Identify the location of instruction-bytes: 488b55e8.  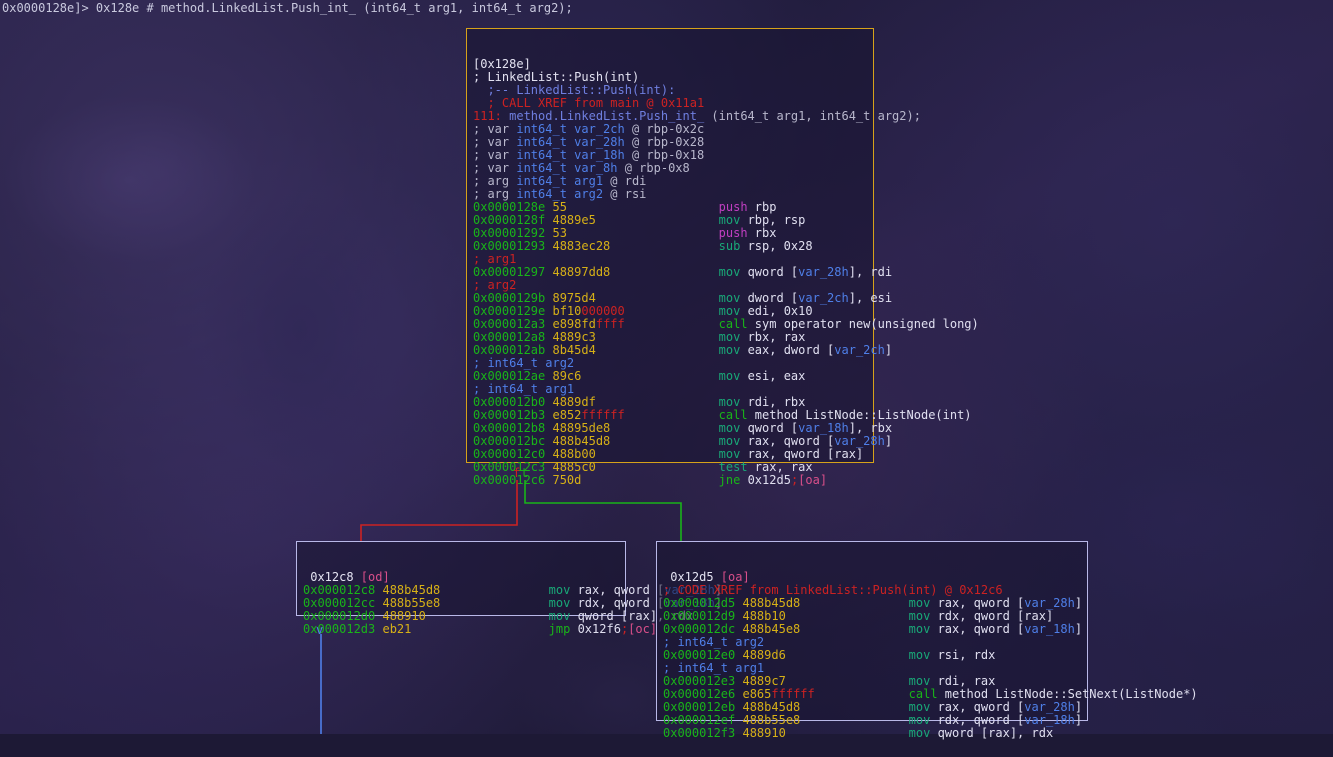
(771, 720).